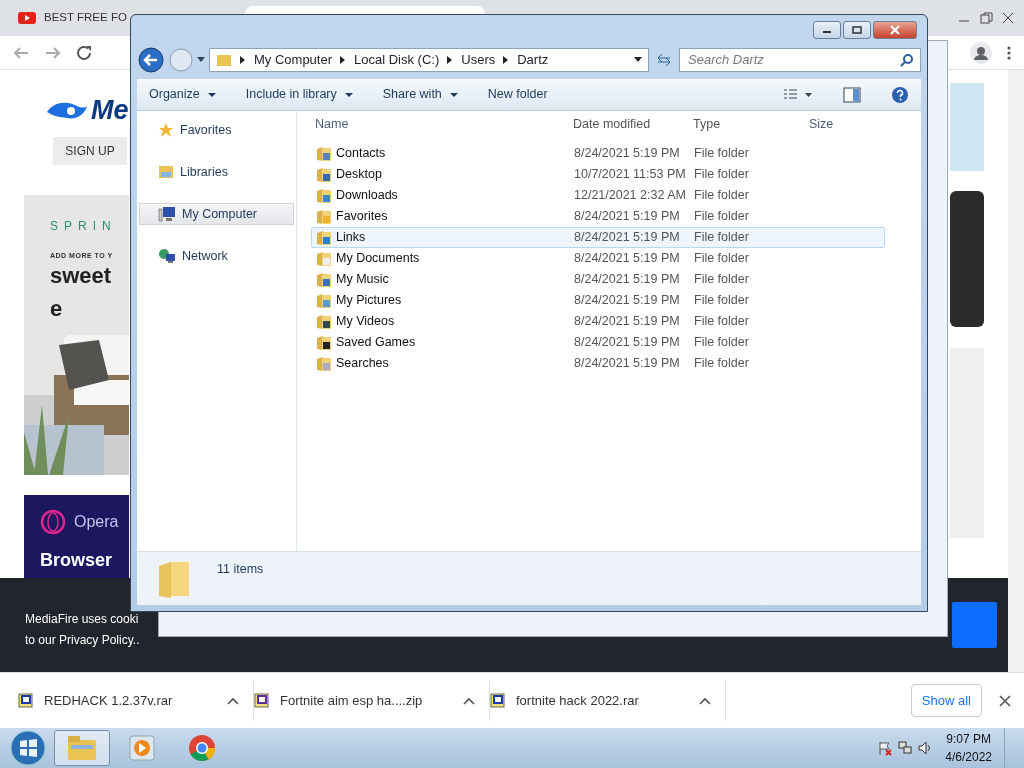  I want to click on file-row: Links 8/24/2021 5:19 PM File folder, so click(598, 237).